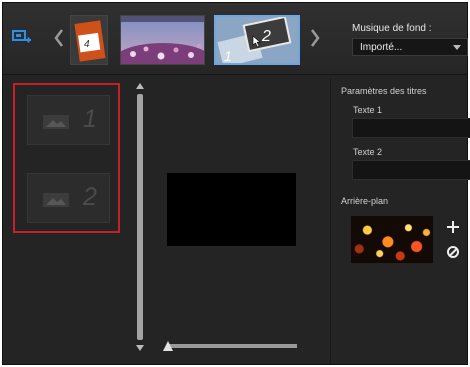 This screenshot has height=367, width=470. What do you see at coordinates (22, 38) in the screenshot?
I see `add-slide-icon` at bounding box center [22, 38].